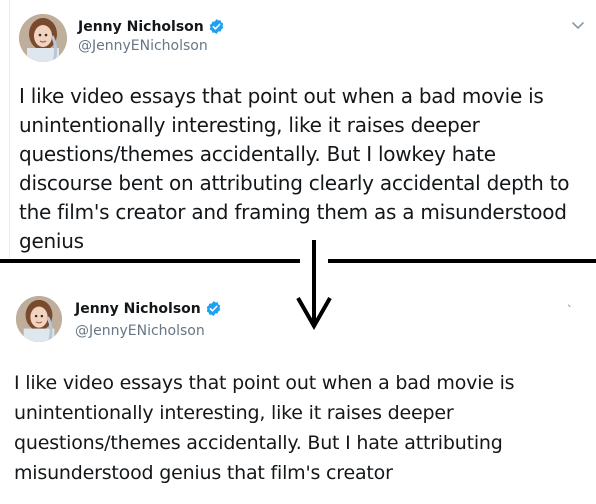  I want to click on divider-left, so click(150, 261).